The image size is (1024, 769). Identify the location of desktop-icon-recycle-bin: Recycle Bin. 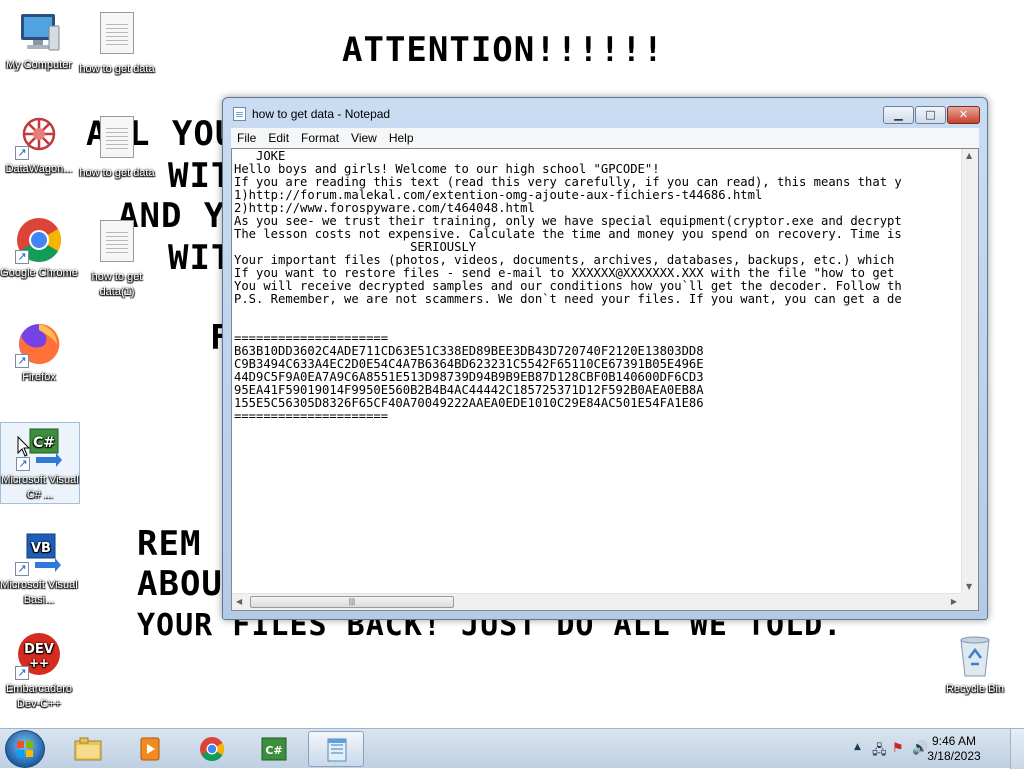
(975, 664).